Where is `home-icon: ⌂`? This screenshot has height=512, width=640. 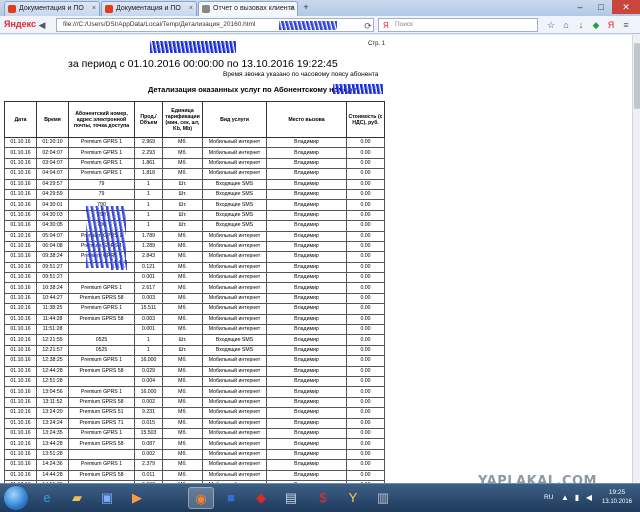 home-icon: ⌂ is located at coordinates (566, 25).